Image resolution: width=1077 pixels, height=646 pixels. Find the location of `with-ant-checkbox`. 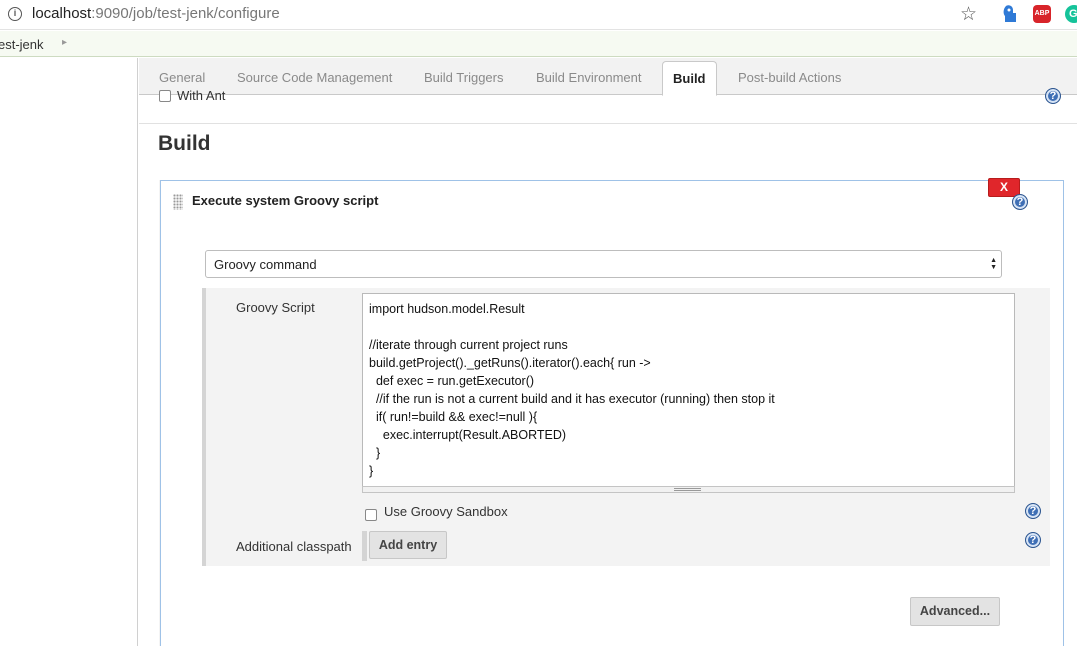

with-ant-checkbox is located at coordinates (165, 96).